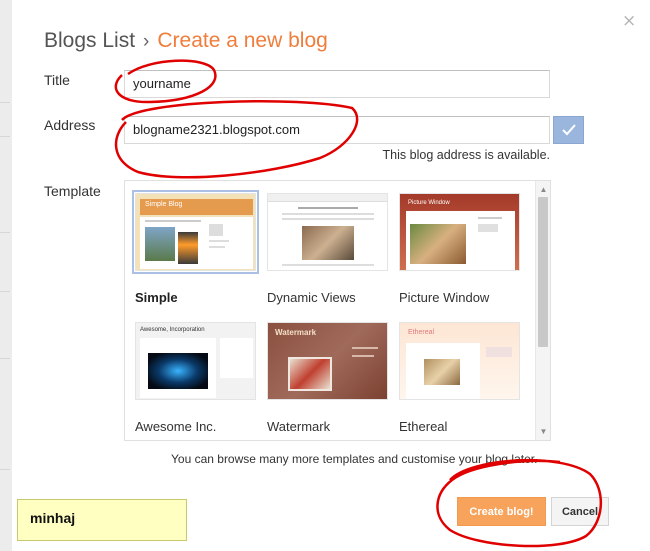  Describe the element at coordinates (543, 431) in the screenshot. I see `scroll-down-icon: ▼` at that location.